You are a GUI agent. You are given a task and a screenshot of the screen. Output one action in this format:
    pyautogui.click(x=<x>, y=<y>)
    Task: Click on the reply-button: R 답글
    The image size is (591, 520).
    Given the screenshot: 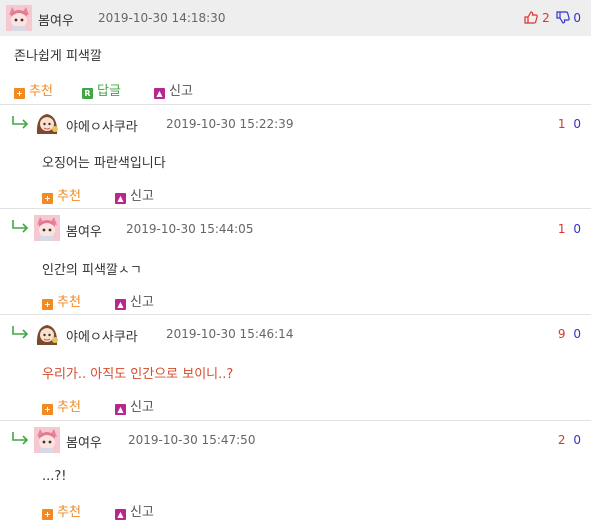 What is the action you would take?
    pyautogui.click(x=101, y=89)
    